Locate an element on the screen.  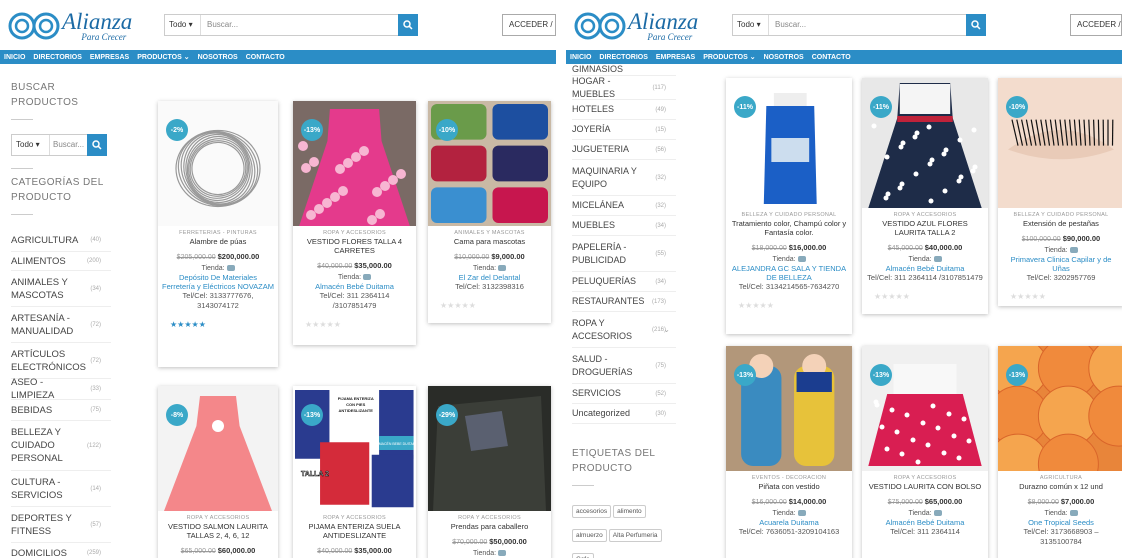
product-name: Piñata con vestido is located at coordinates (789, 486).